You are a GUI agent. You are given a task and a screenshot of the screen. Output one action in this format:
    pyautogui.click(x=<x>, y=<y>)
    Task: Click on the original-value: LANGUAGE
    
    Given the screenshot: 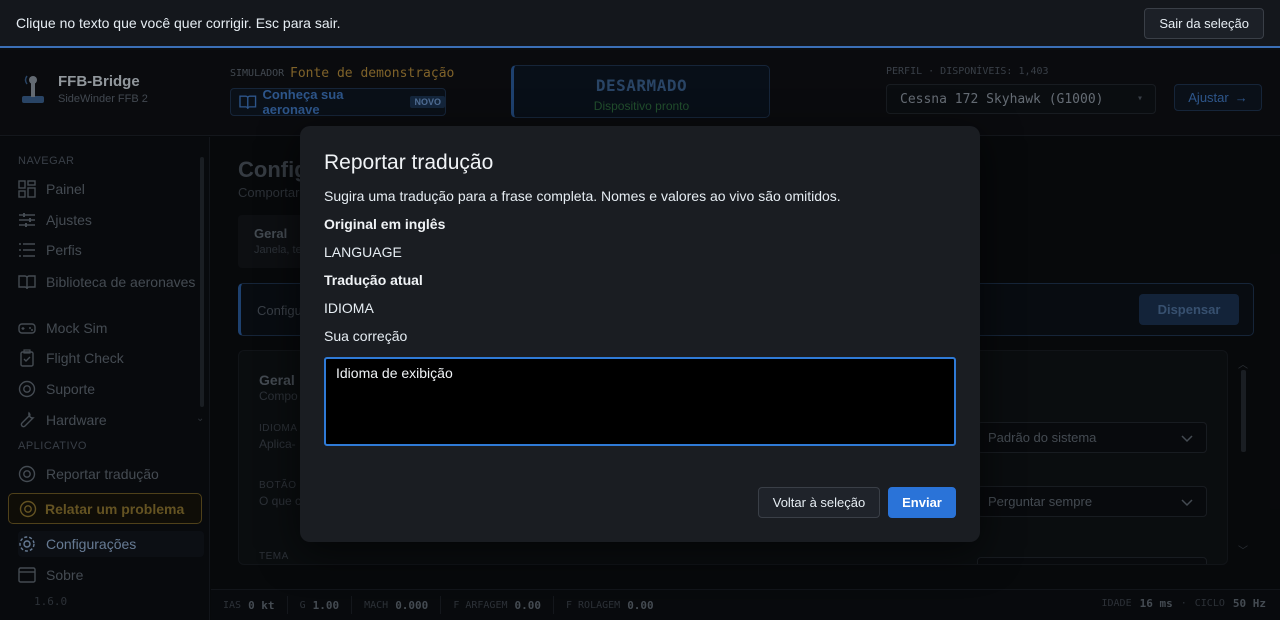 What is the action you would take?
    pyautogui.click(x=363, y=252)
    